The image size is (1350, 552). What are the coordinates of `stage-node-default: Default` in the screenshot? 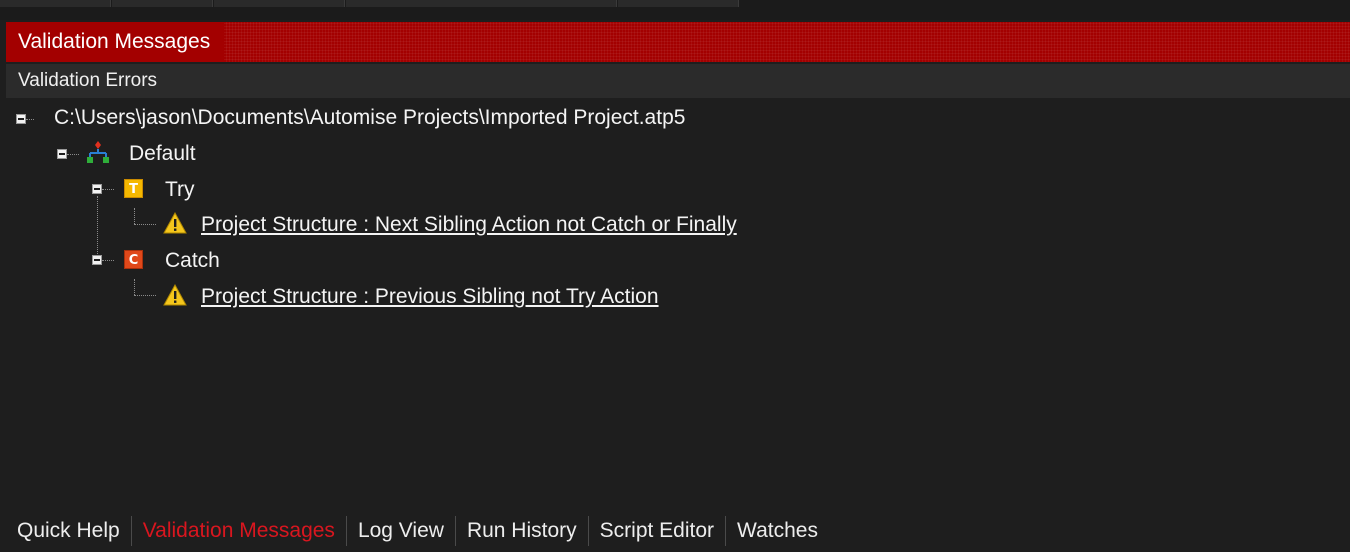 It's located at (162, 154).